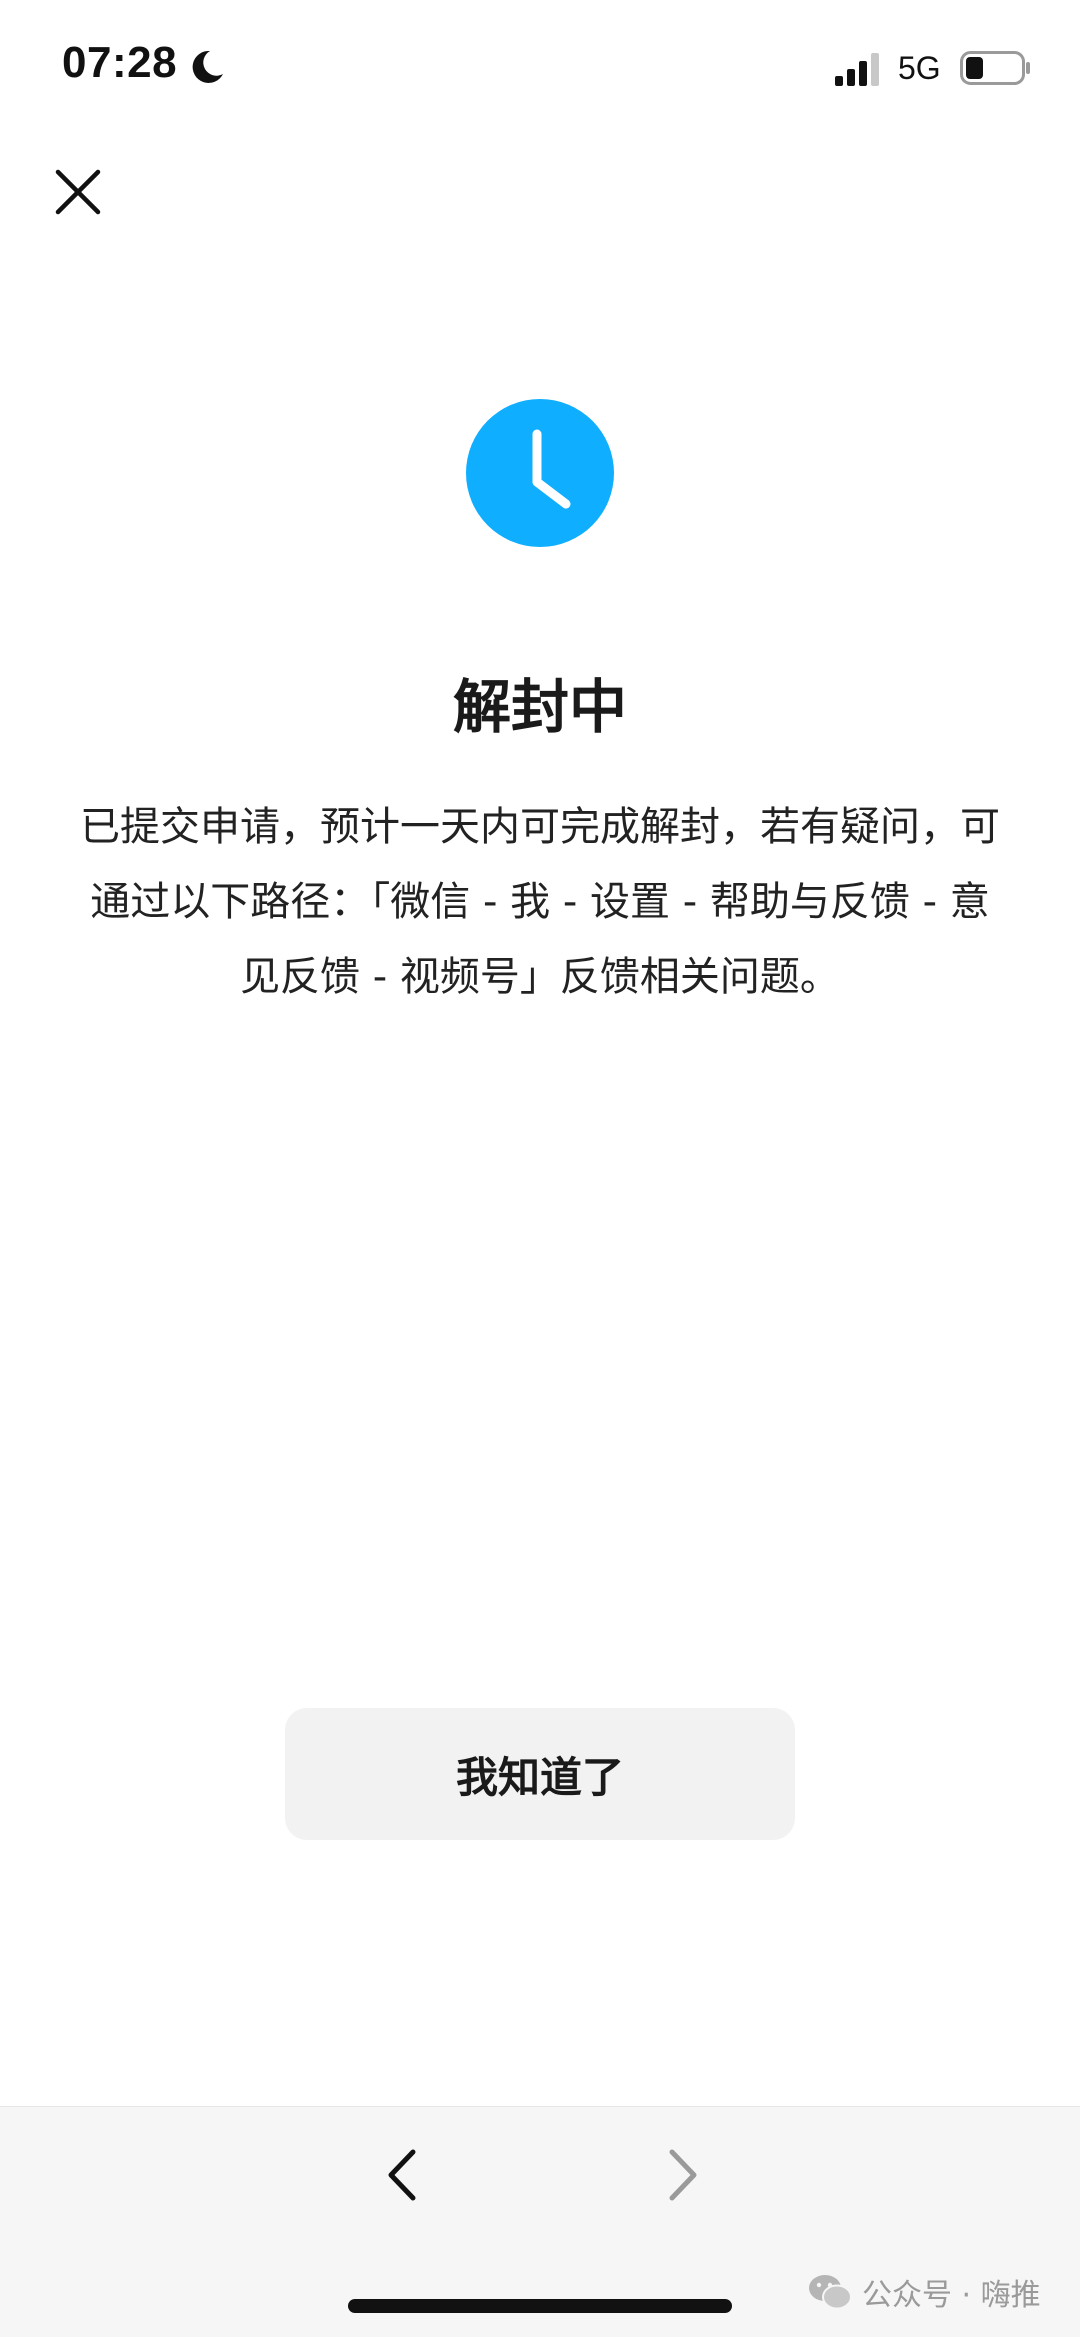  I want to click on page-title: 解封中, so click(539, 707).